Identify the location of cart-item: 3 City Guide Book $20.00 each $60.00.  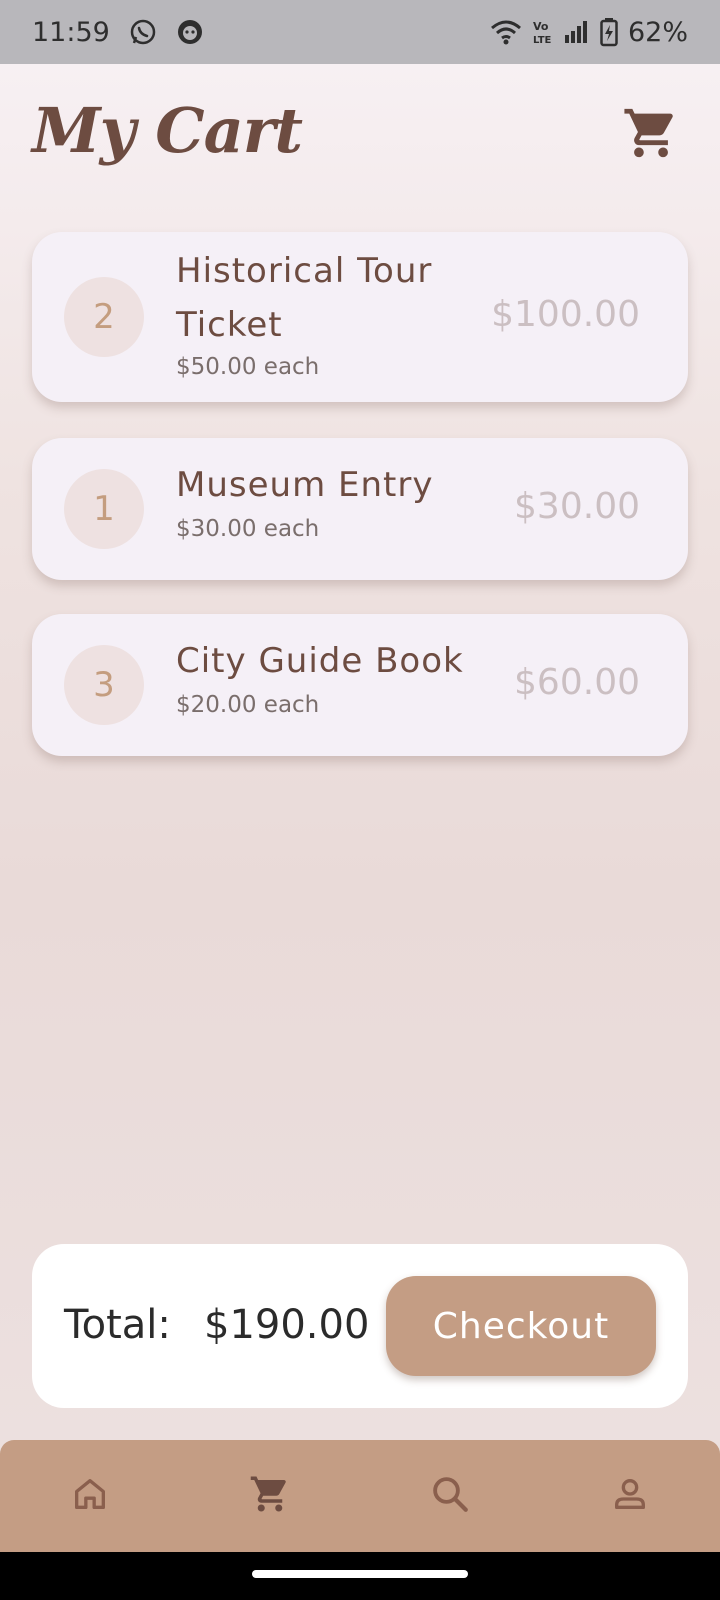
(360, 685).